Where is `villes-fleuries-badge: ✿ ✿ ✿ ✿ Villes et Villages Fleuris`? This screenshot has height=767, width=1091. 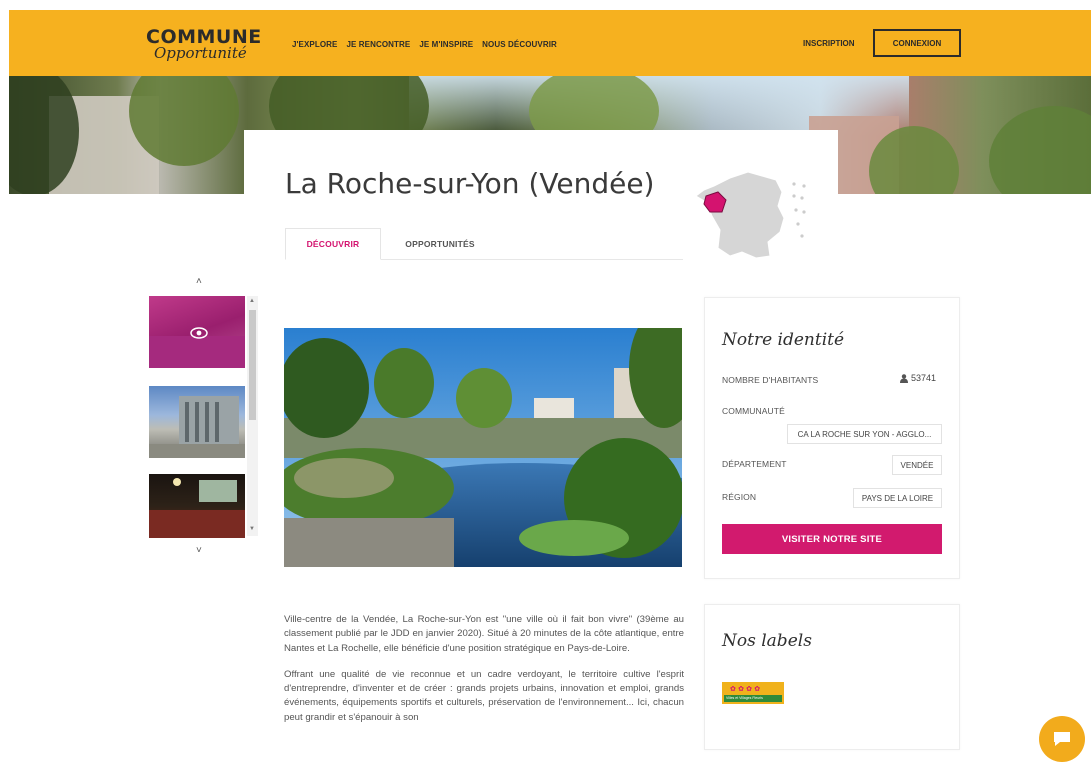 villes-fleuries-badge: ✿ ✿ ✿ ✿ Villes et Villages Fleuris is located at coordinates (753, 693).